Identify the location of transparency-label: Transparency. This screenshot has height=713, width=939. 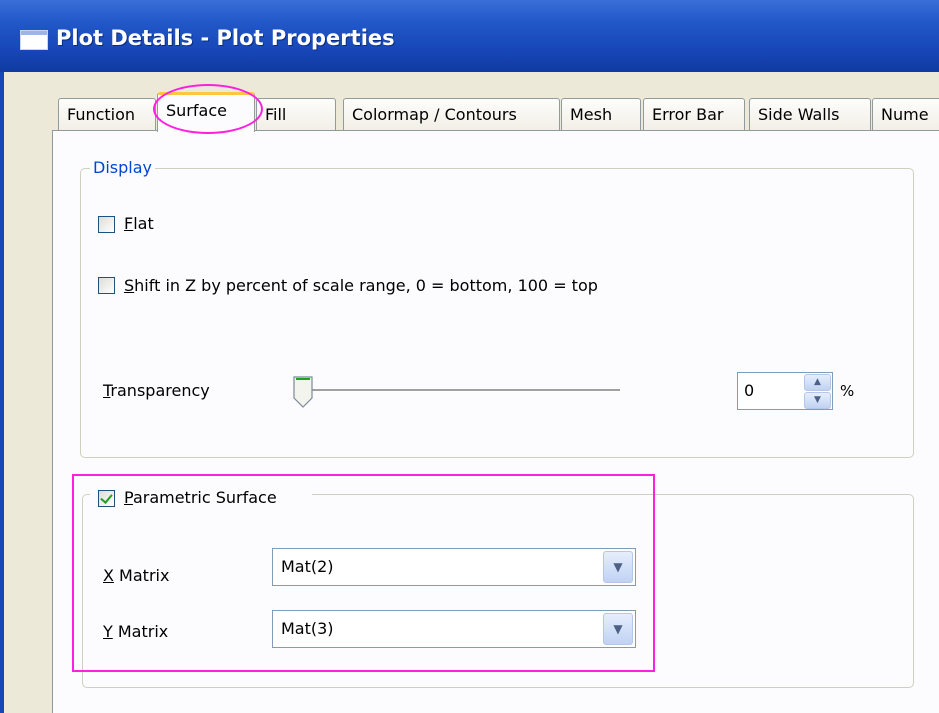
(156, 390).